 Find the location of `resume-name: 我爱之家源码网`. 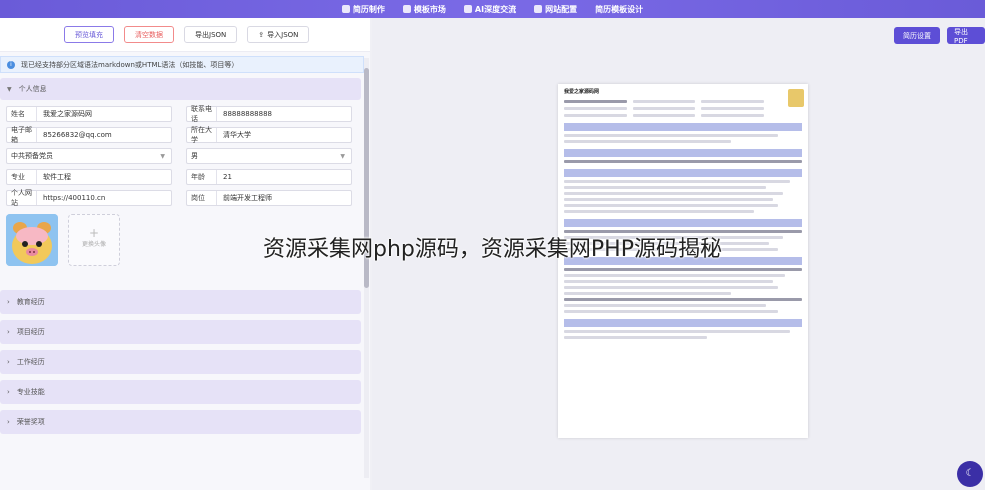

resume-name: 我爱之家源码网 is located at coordinates (582, 92).